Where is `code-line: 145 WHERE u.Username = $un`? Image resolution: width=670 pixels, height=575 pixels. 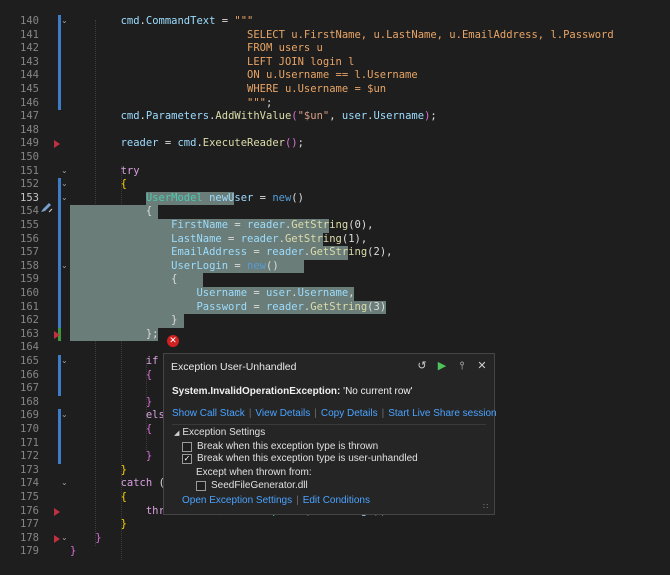
code-line: 145 WHERE u.Username = $un is located at coordinates (335, 90).